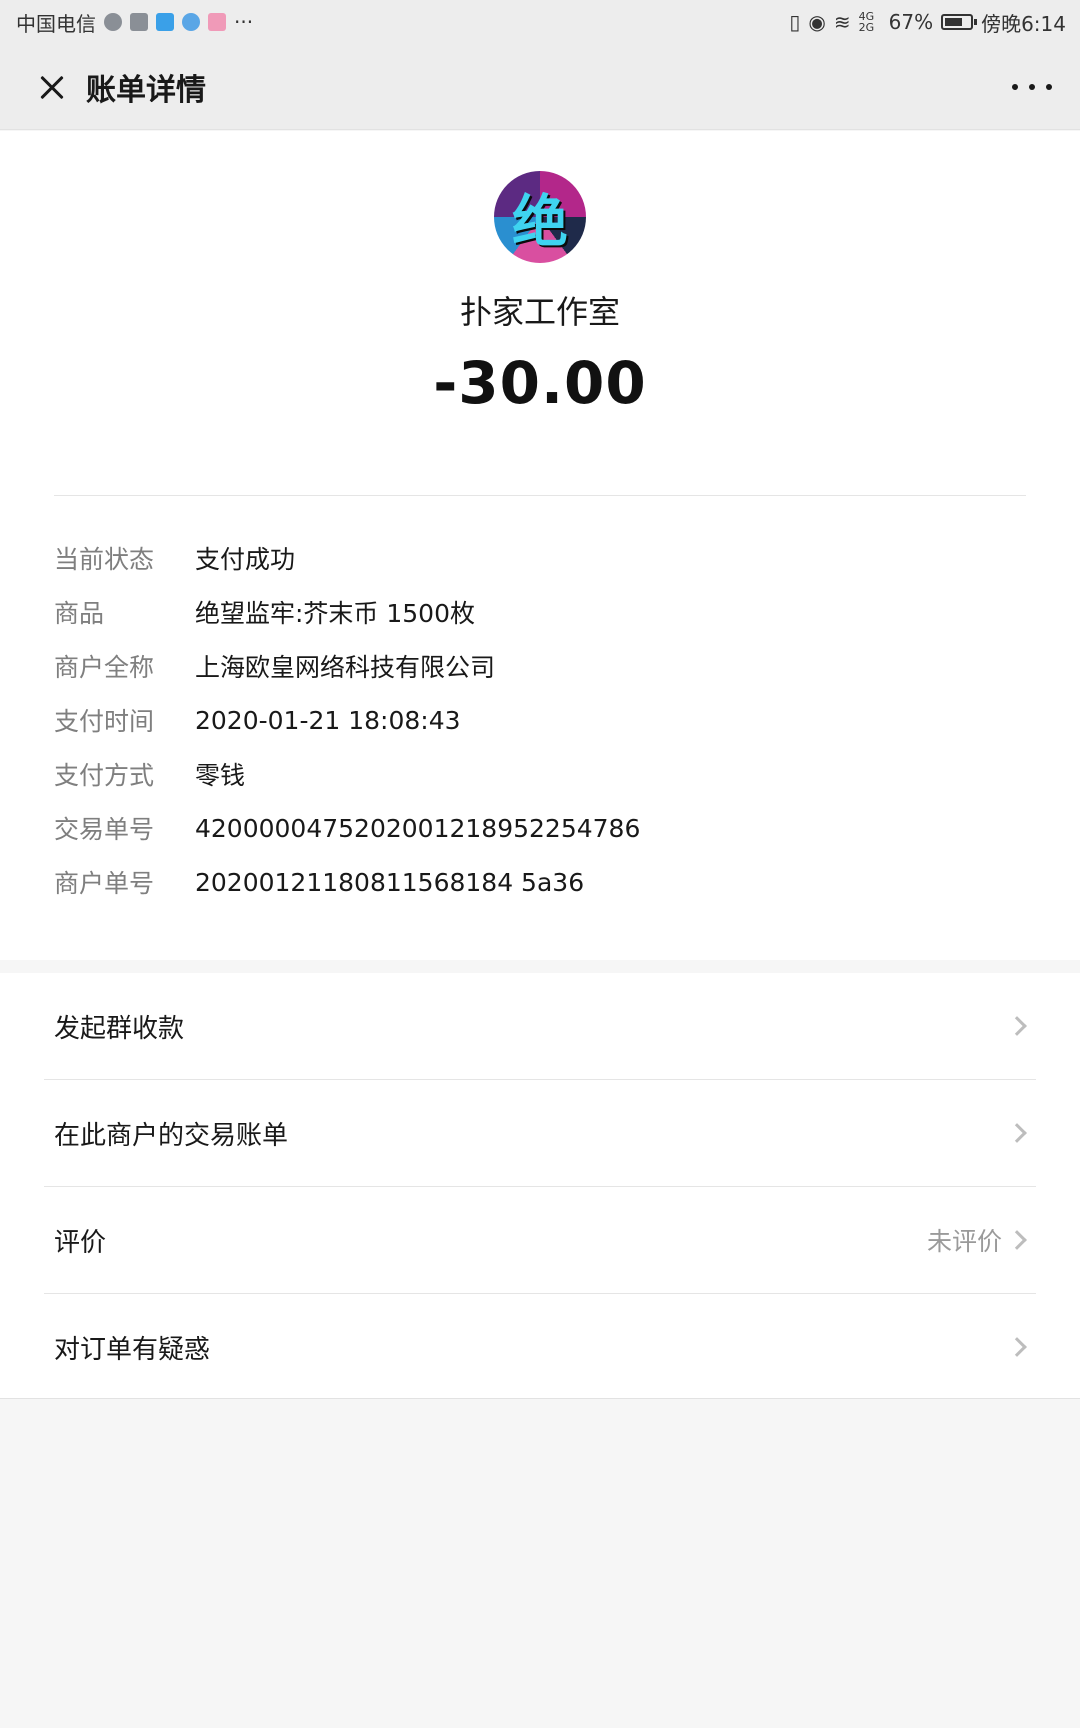  What do you see at coordinates (335, 613) in the screenshot?
I see `detail-value: 绝望监牢:芥末币 1500枚` at bounding box center [335, 613].